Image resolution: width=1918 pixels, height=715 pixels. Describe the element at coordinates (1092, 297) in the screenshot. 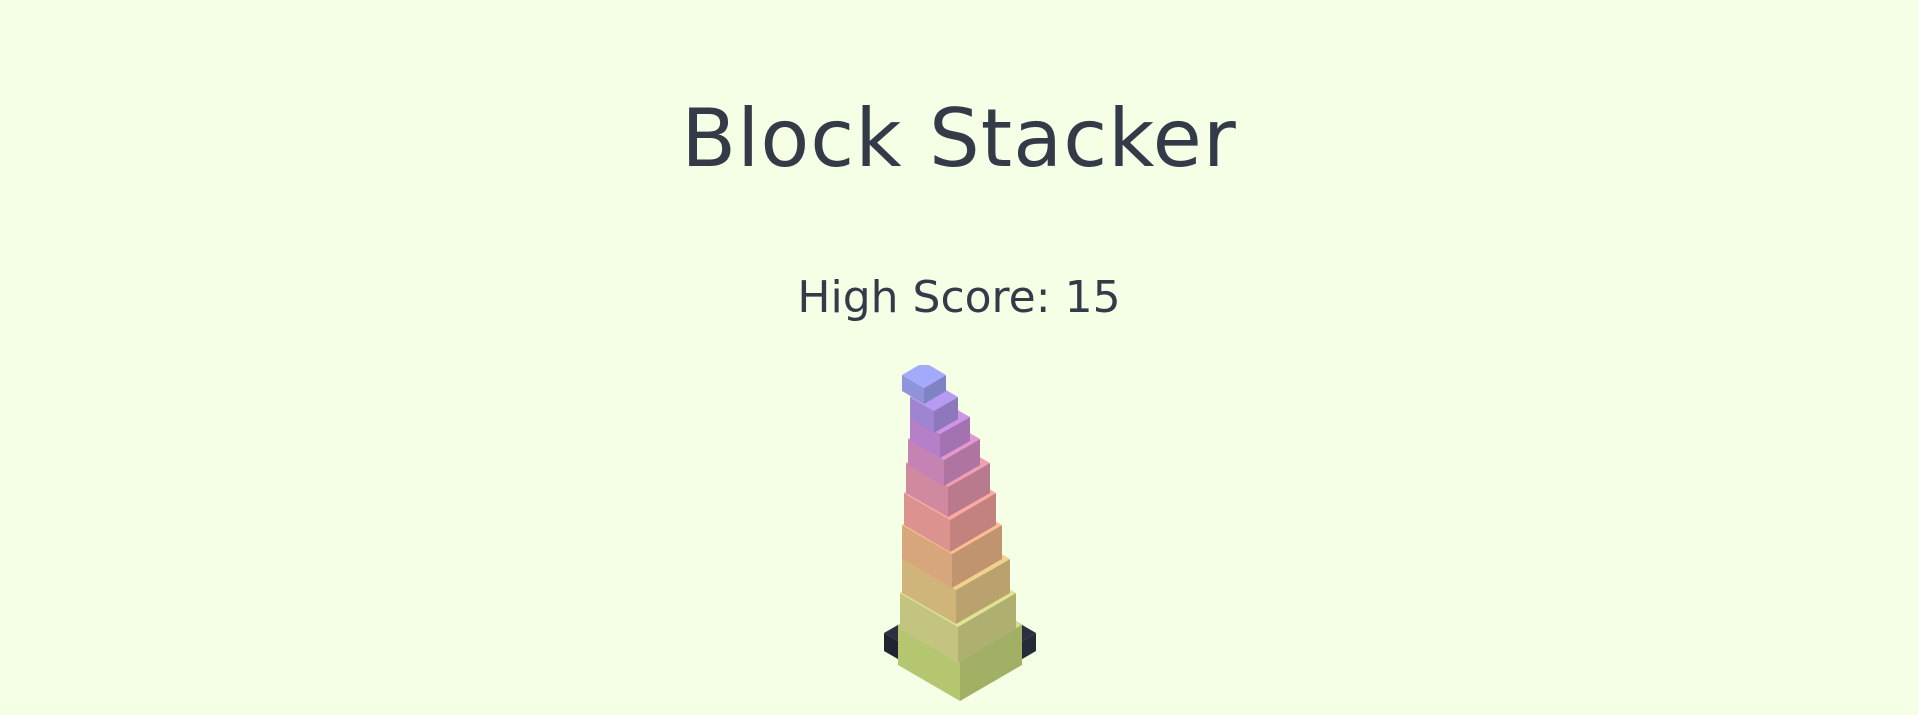

I see `high-score-value: 15` at that location.